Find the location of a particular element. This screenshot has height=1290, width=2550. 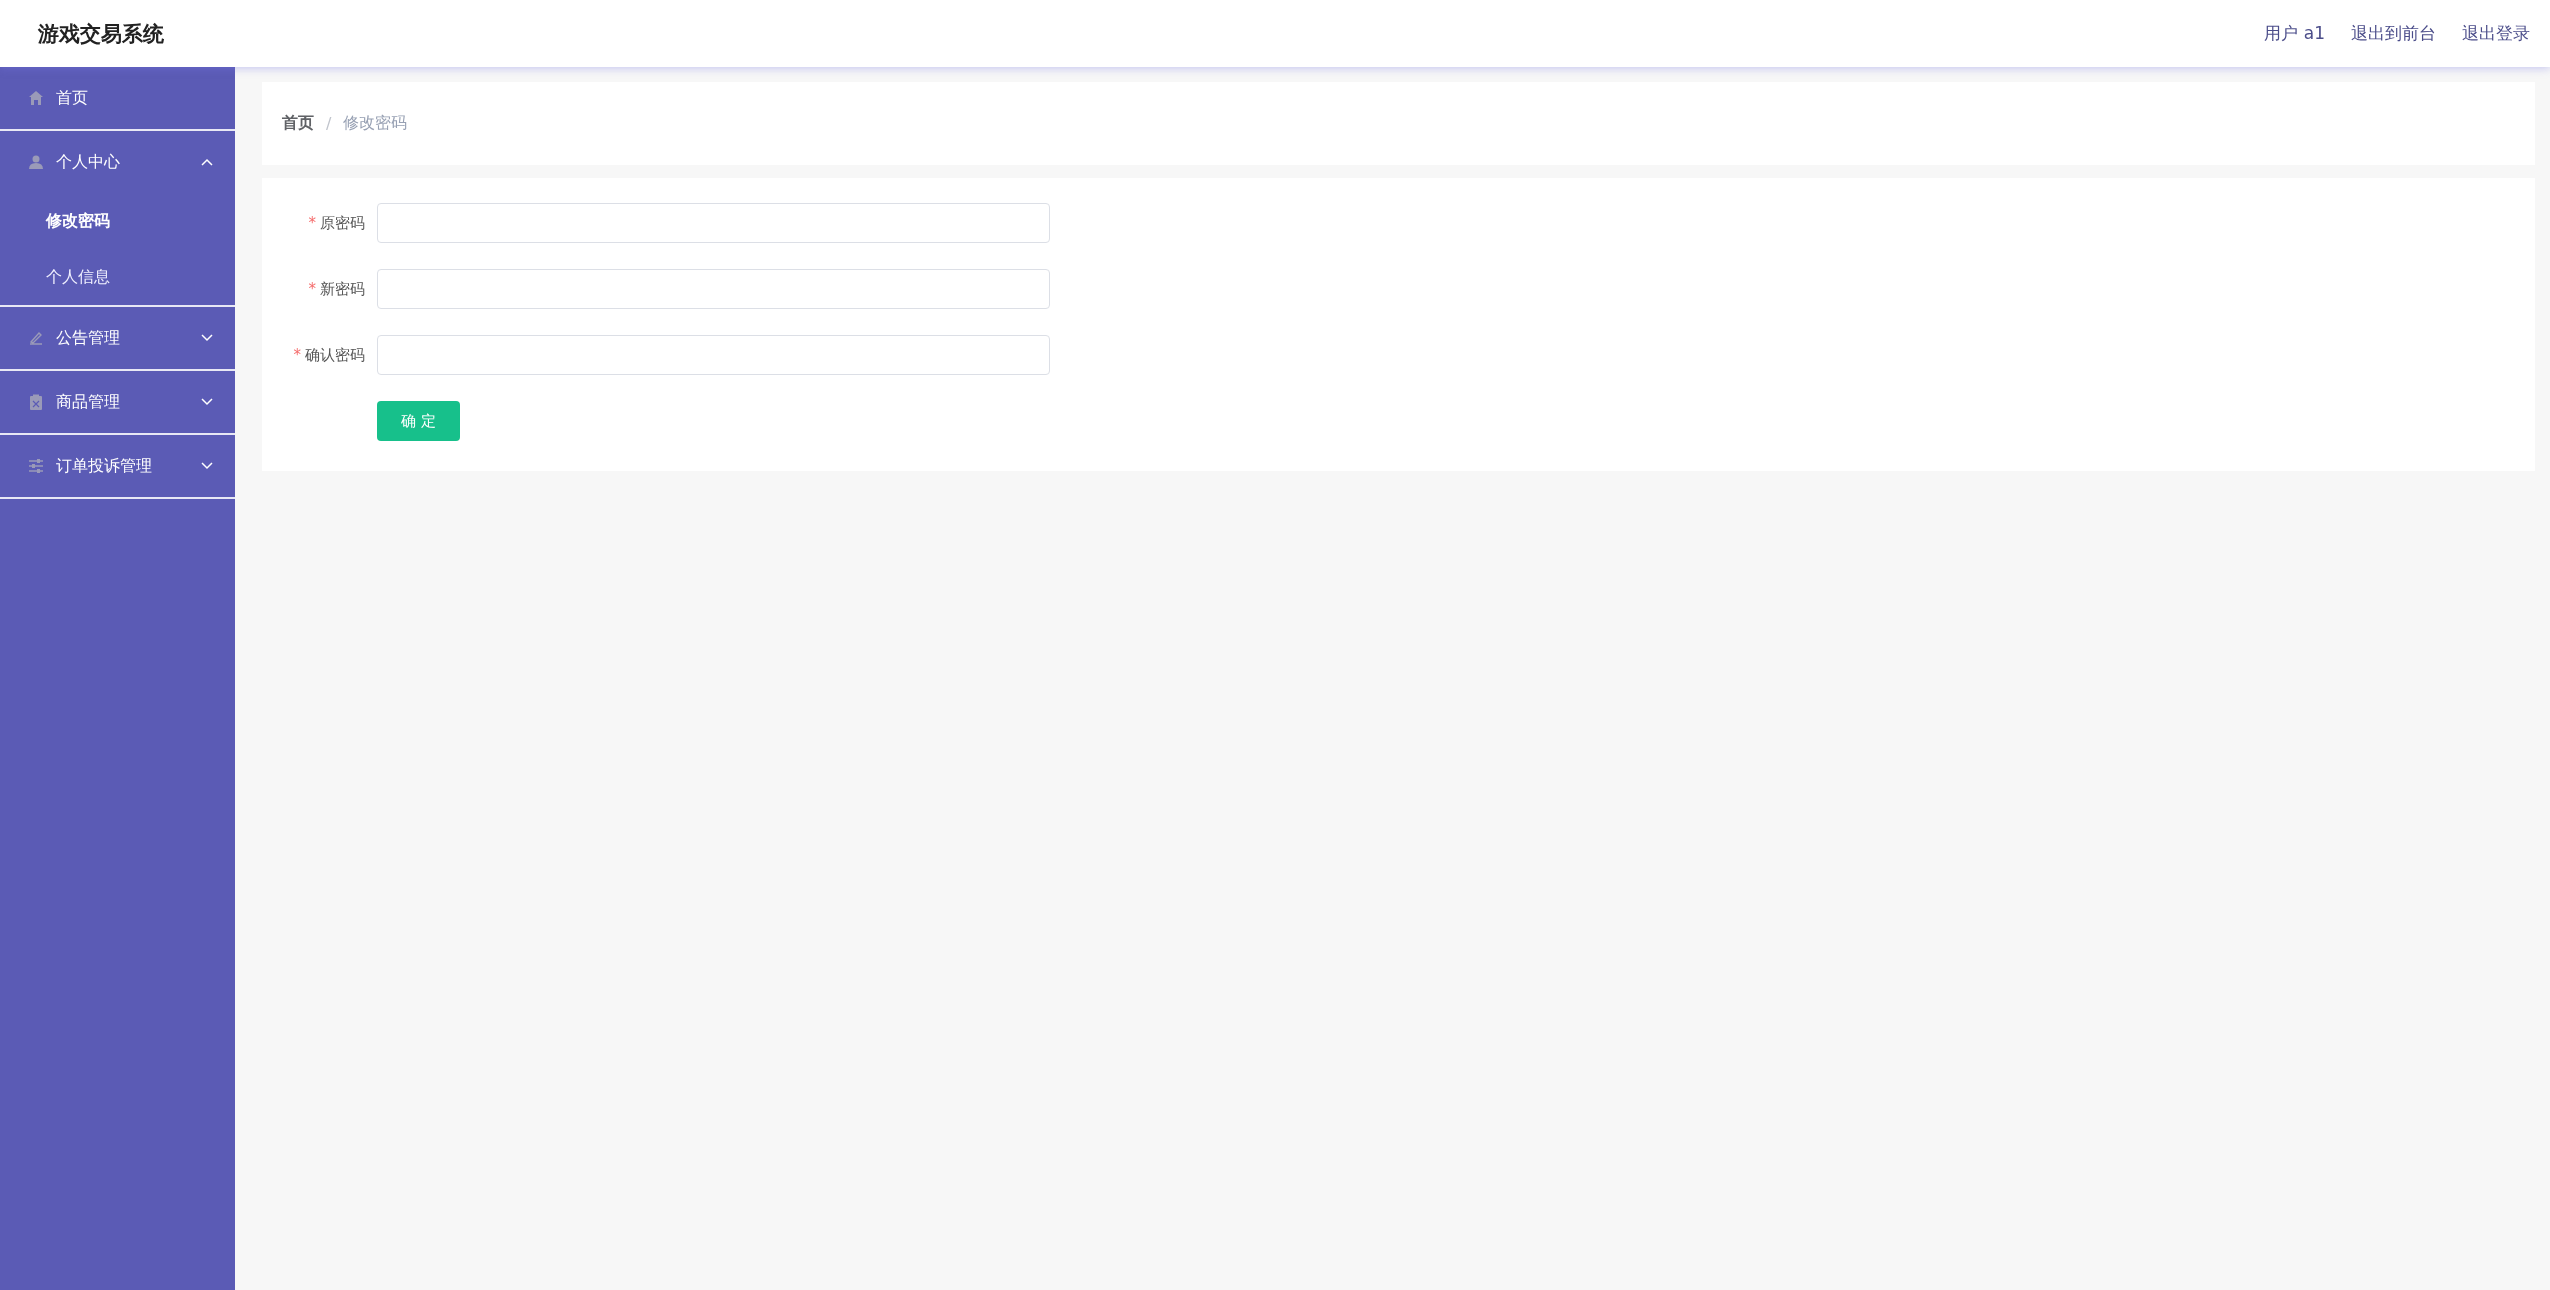

person-icon is located at coordinates (36, 162).